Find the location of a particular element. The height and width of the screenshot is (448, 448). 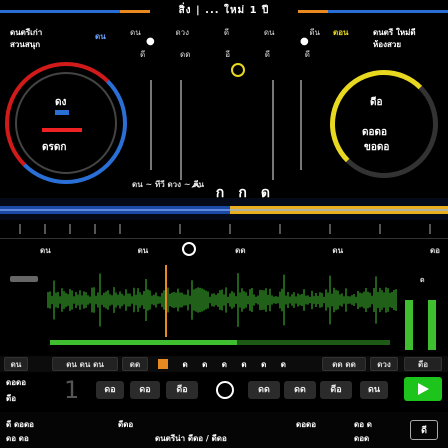

mixer-top-label: ดีน is located at coordinates (314, 32).